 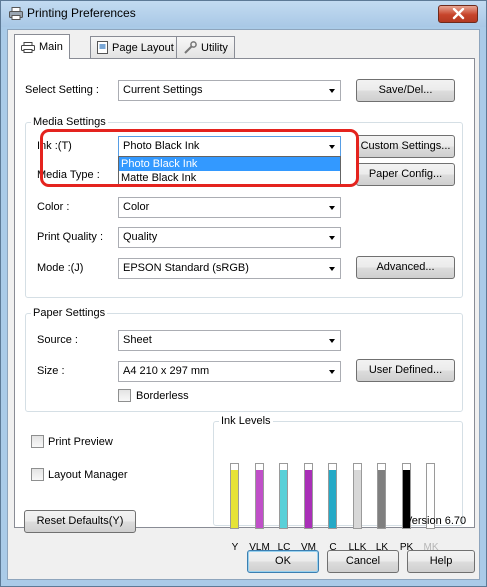 I want to click on media-type-label: Media Type :, so click(x=68, y=175).